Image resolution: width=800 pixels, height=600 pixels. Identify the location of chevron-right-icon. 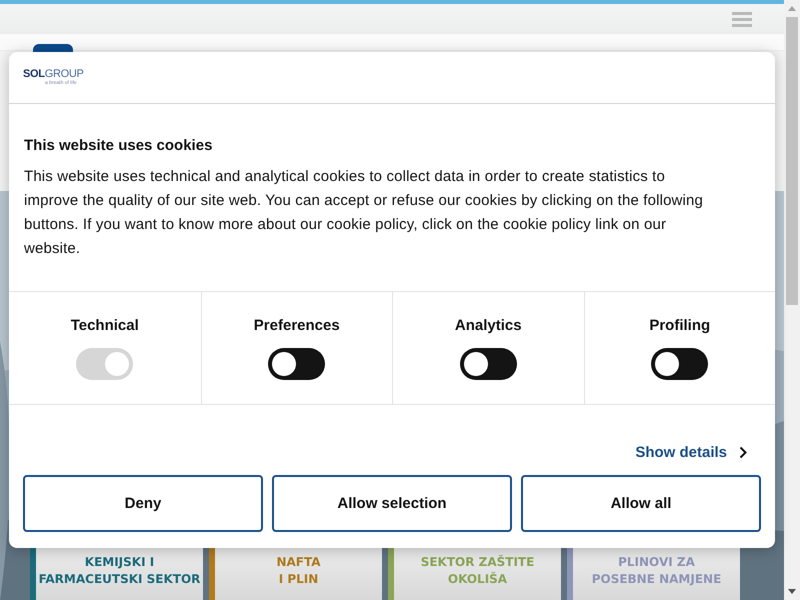
(743, 452).